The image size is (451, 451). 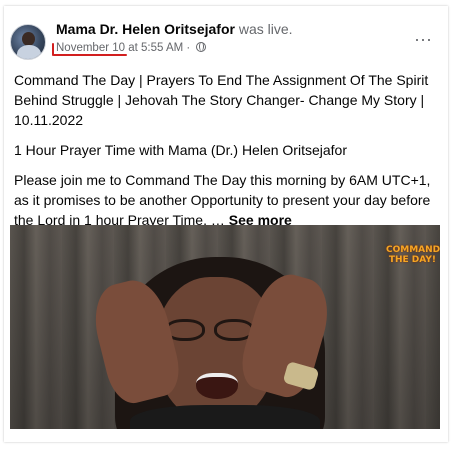 I want to click on speaker-shirt, so click(x=225, y=417).